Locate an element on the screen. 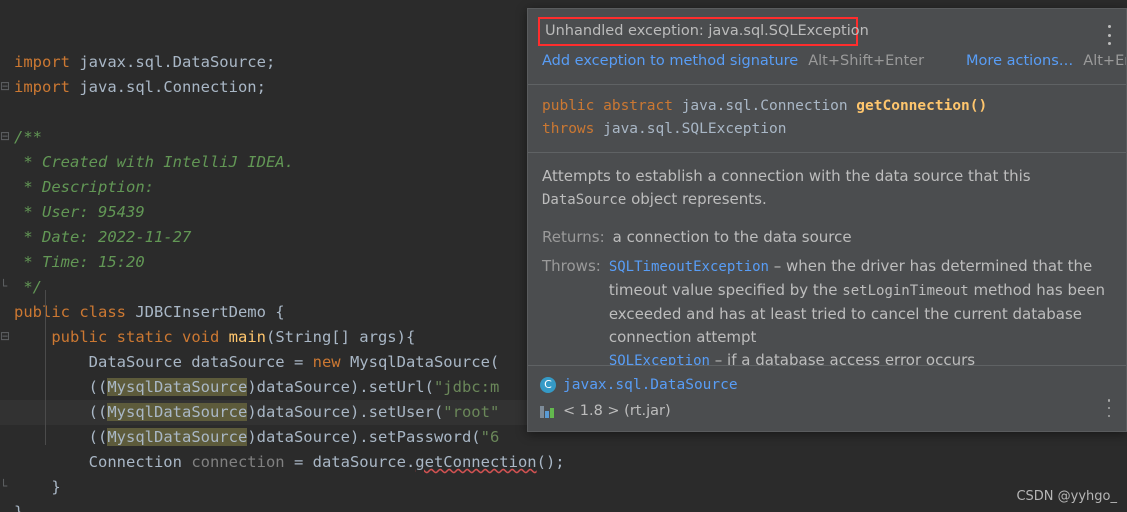  exception-link: SQLTimeoutException is located at coordinates (689, 267).